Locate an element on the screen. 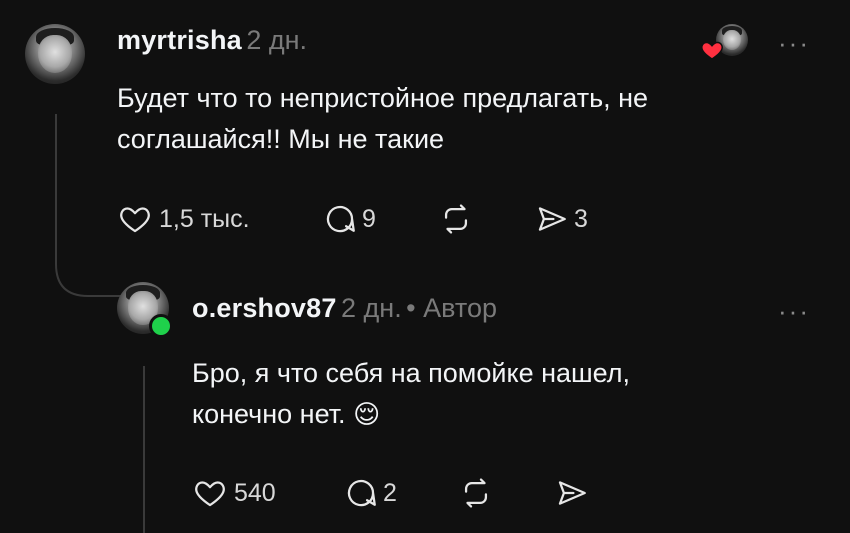 This screenshot has width=850, height=533. reply-repost-button is located at coordinates (476, 493).